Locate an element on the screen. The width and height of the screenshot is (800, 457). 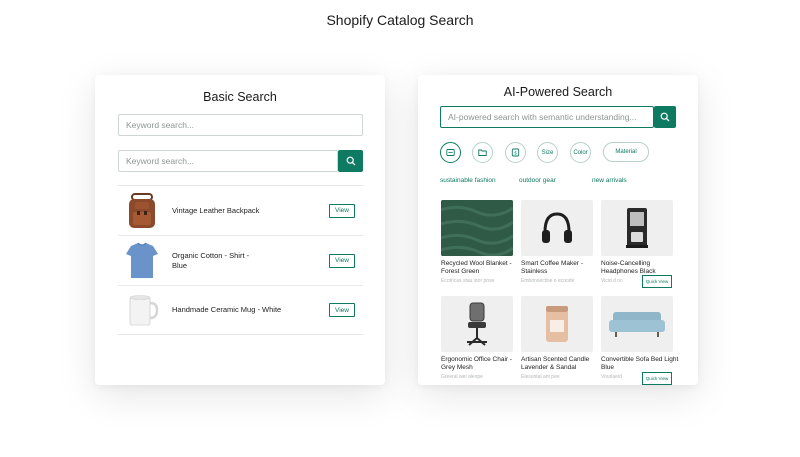
basic-search-title: Basic Search is located at coordinates (240, 97).